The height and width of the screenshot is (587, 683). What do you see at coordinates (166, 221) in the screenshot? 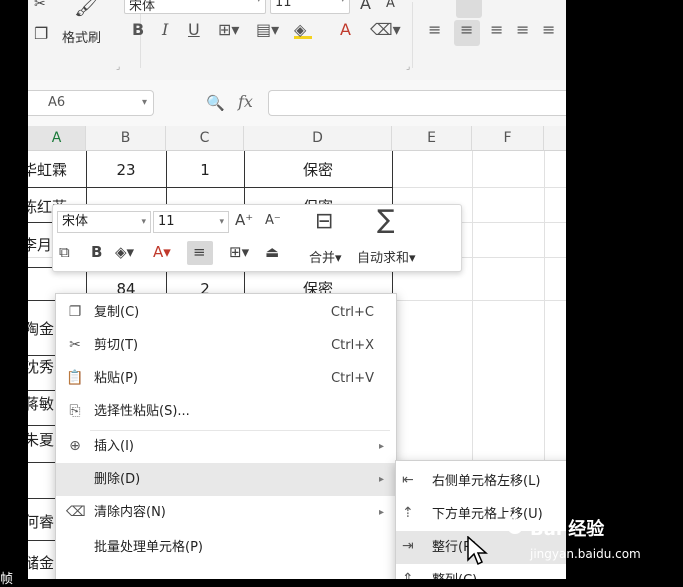
I see `mini-font-size-value: 11` at bounding box center [166, 221].